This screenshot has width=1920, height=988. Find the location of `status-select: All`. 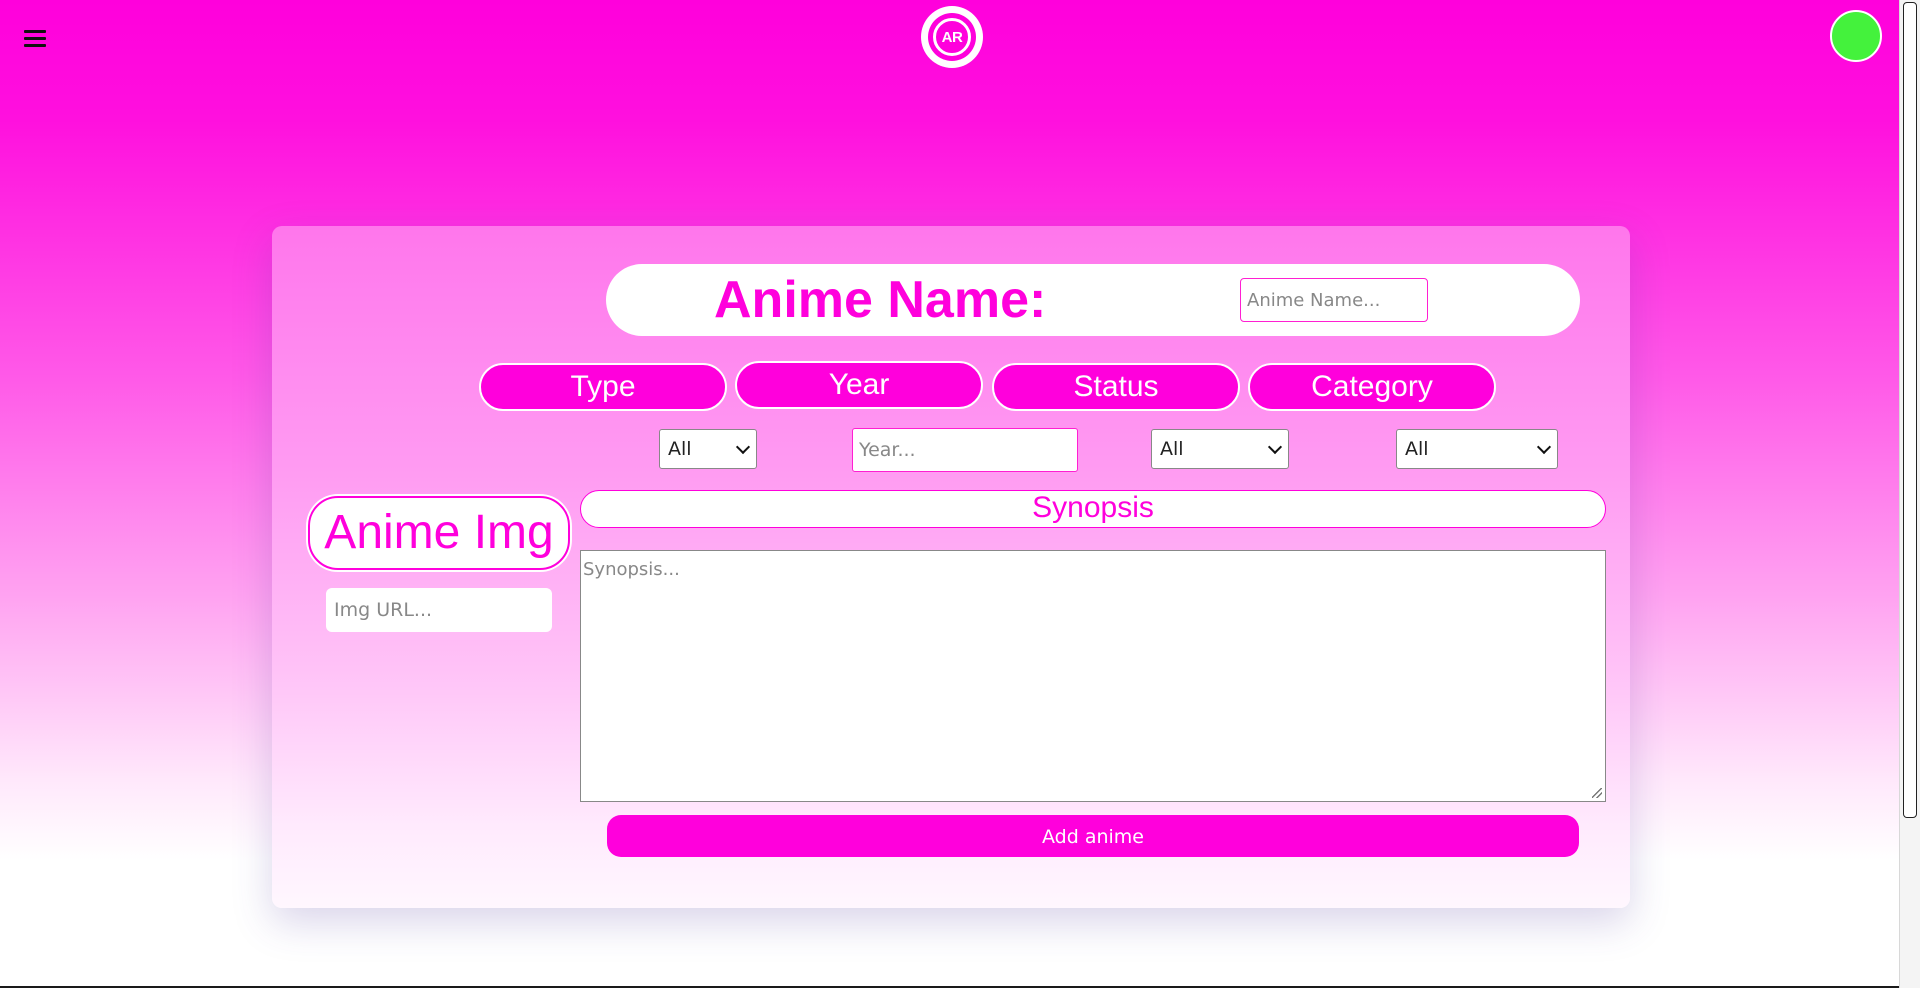

status-select: All is located at coordinates (1220, 449).